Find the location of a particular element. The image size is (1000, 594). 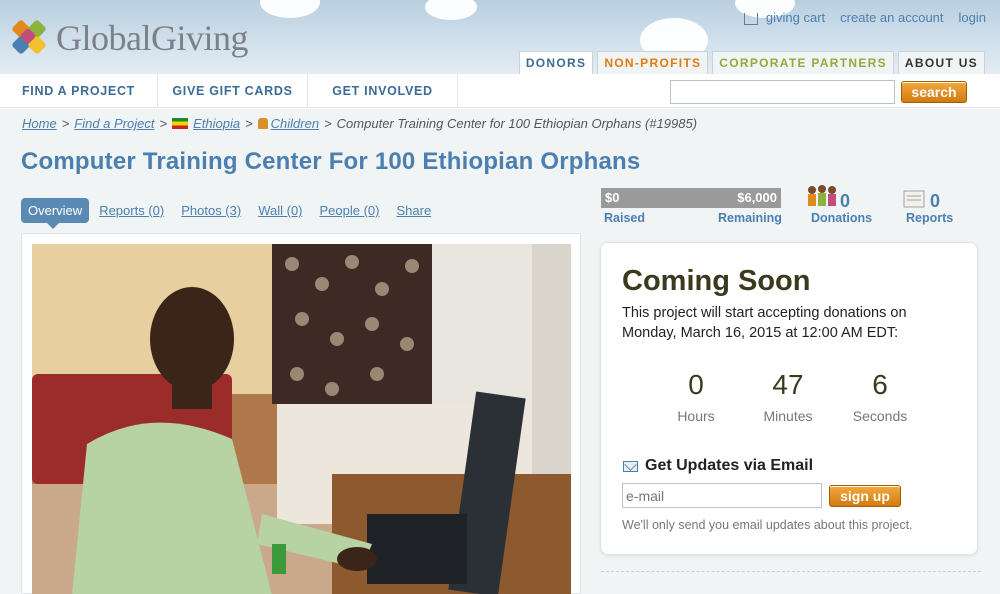

donations-label: Donations is located at coordinates (841, 218).